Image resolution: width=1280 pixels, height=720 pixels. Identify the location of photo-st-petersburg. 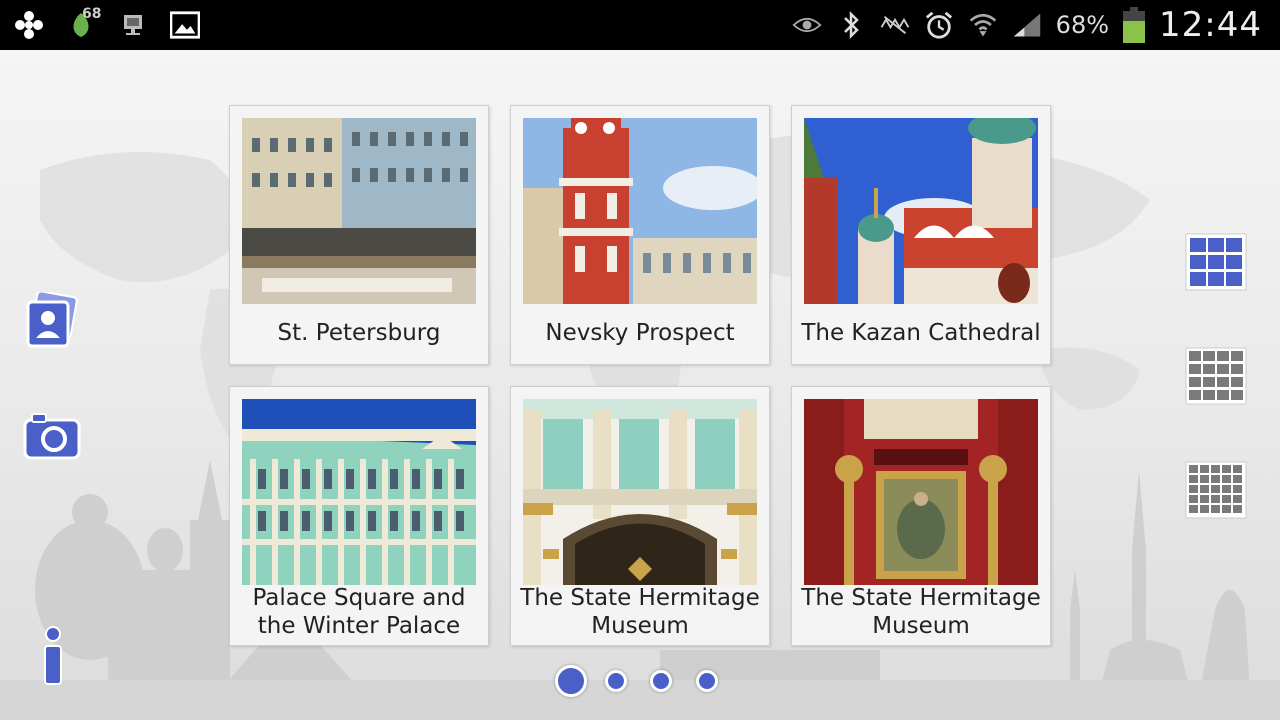
(359, 211).